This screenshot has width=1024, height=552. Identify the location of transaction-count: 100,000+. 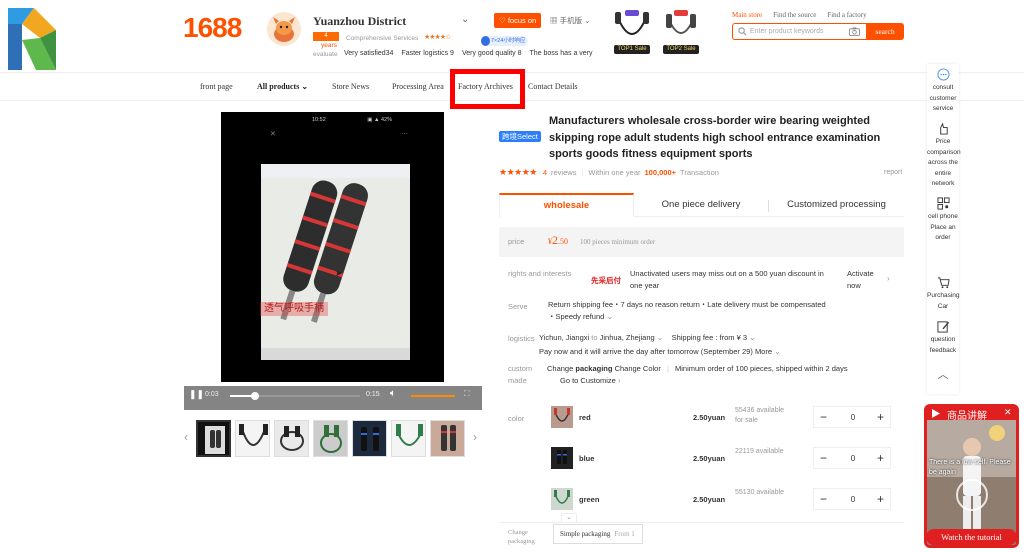
(660, 172).